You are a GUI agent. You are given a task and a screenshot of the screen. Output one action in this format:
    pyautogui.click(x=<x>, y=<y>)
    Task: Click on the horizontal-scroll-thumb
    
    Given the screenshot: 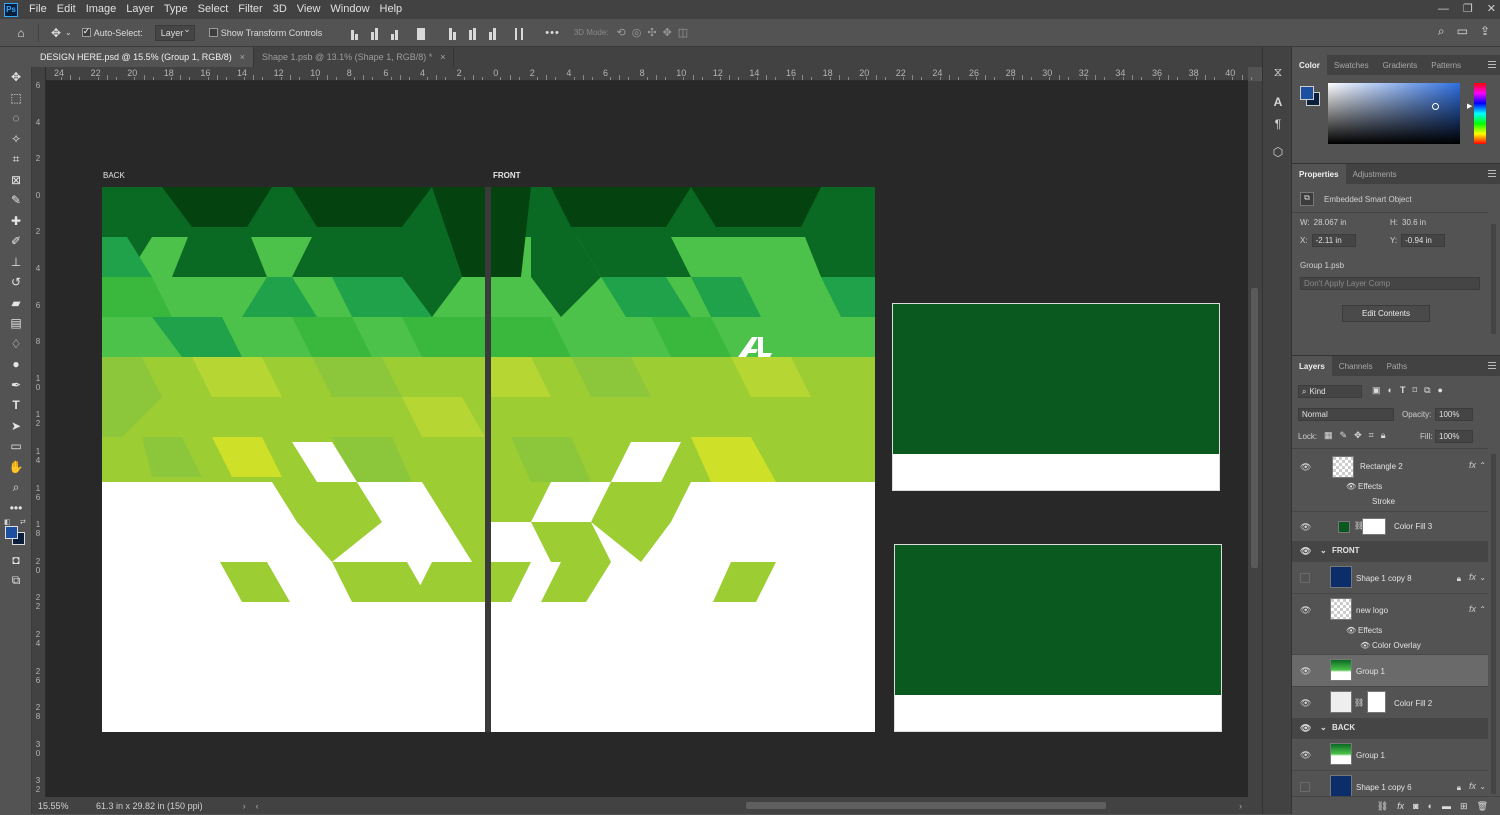 What is the action you would take?
    pyautogui.click(x=926, y=805)
    